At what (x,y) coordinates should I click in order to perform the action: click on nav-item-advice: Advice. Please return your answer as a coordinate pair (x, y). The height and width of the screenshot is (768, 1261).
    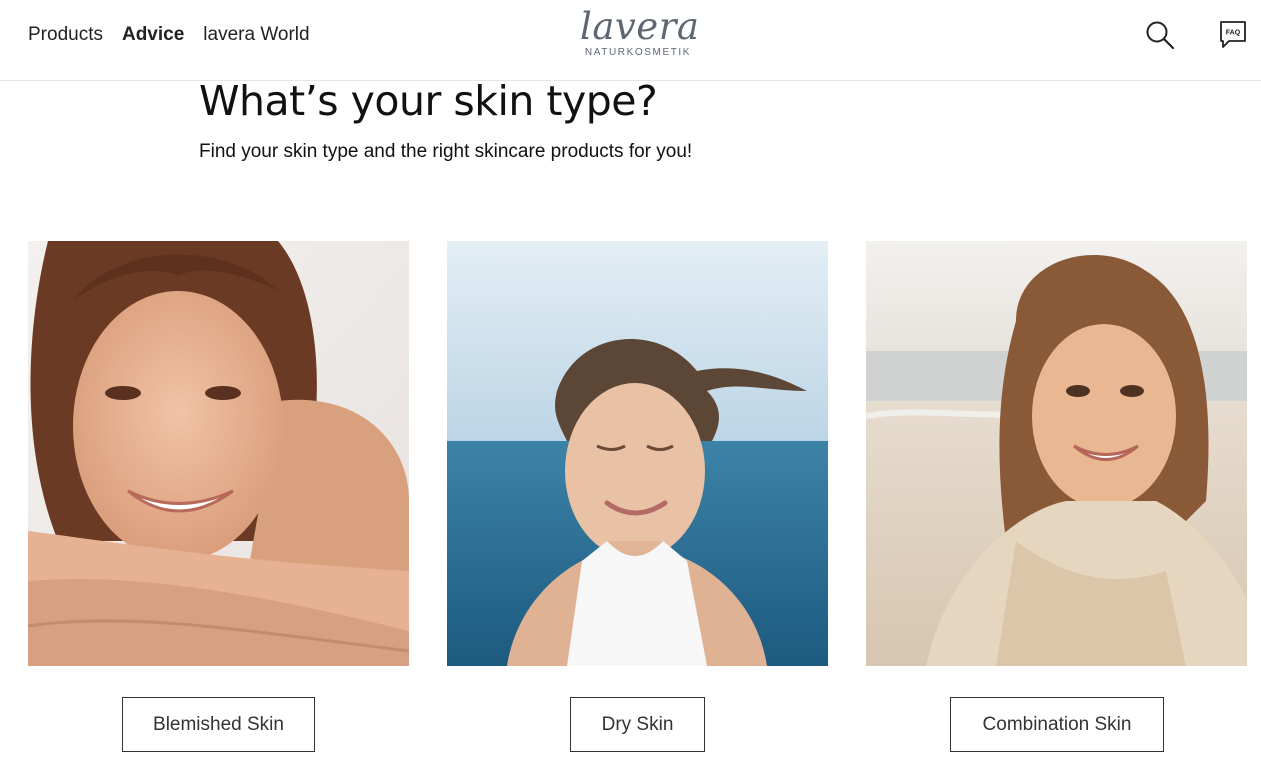
    Looking at the image, I should click on (153, 35).